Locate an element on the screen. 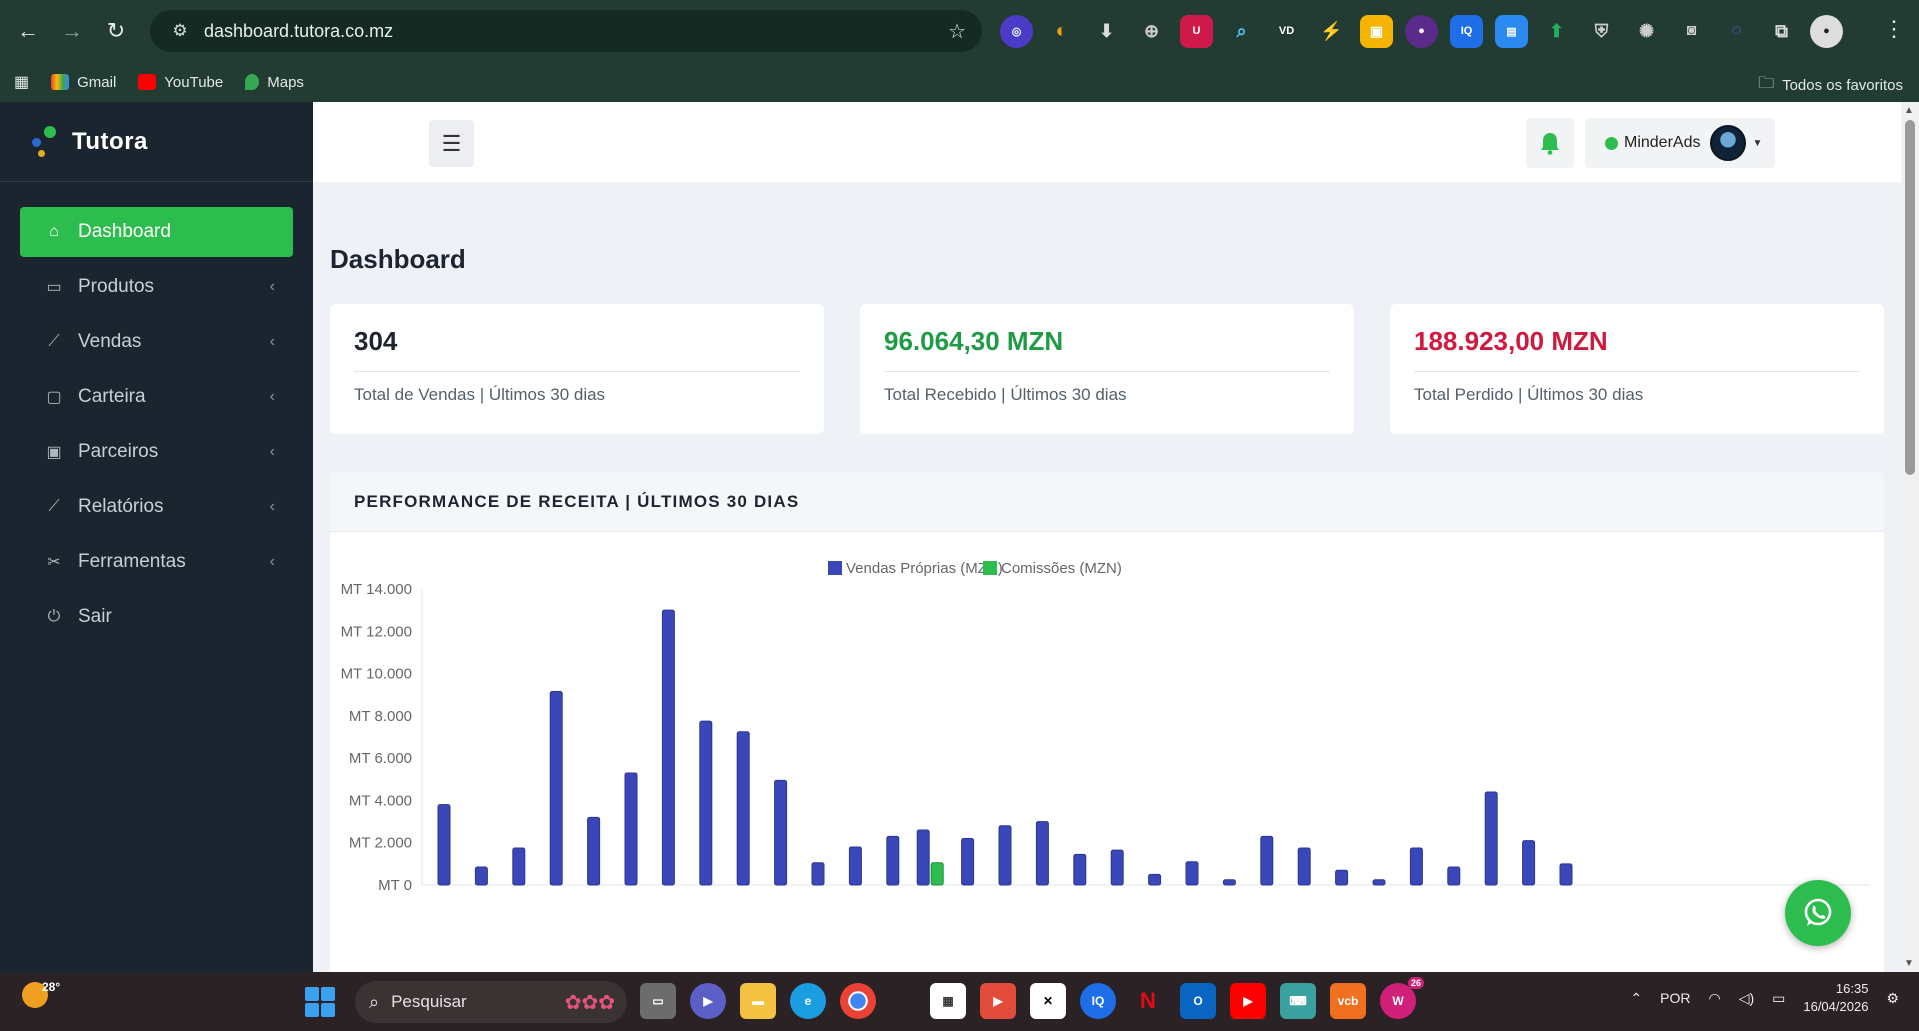  tools-icon: ✂ is located at coordinates (54, 562).